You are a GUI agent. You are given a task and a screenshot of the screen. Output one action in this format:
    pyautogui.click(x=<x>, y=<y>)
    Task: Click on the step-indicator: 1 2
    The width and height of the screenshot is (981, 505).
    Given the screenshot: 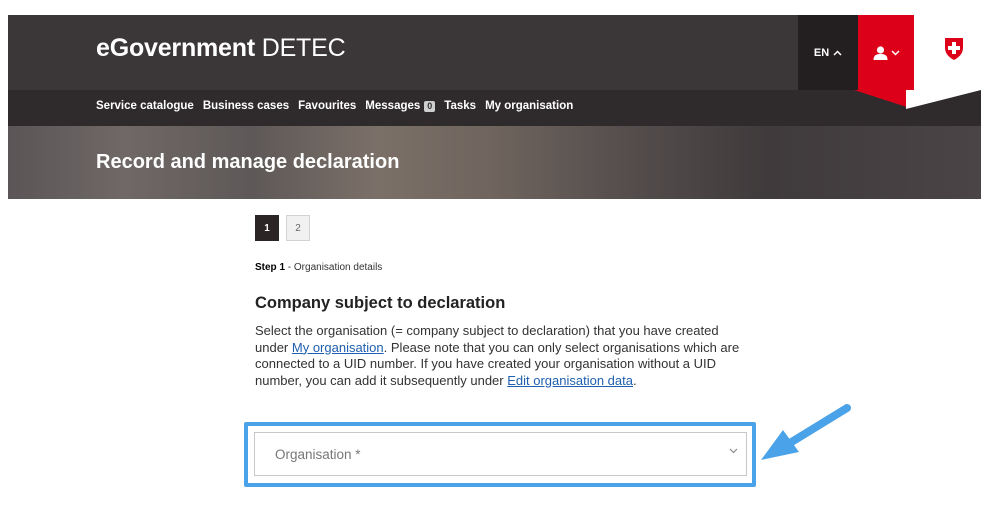 What is the action you would take?
    pyautogui.click(x=282, y=228)
    